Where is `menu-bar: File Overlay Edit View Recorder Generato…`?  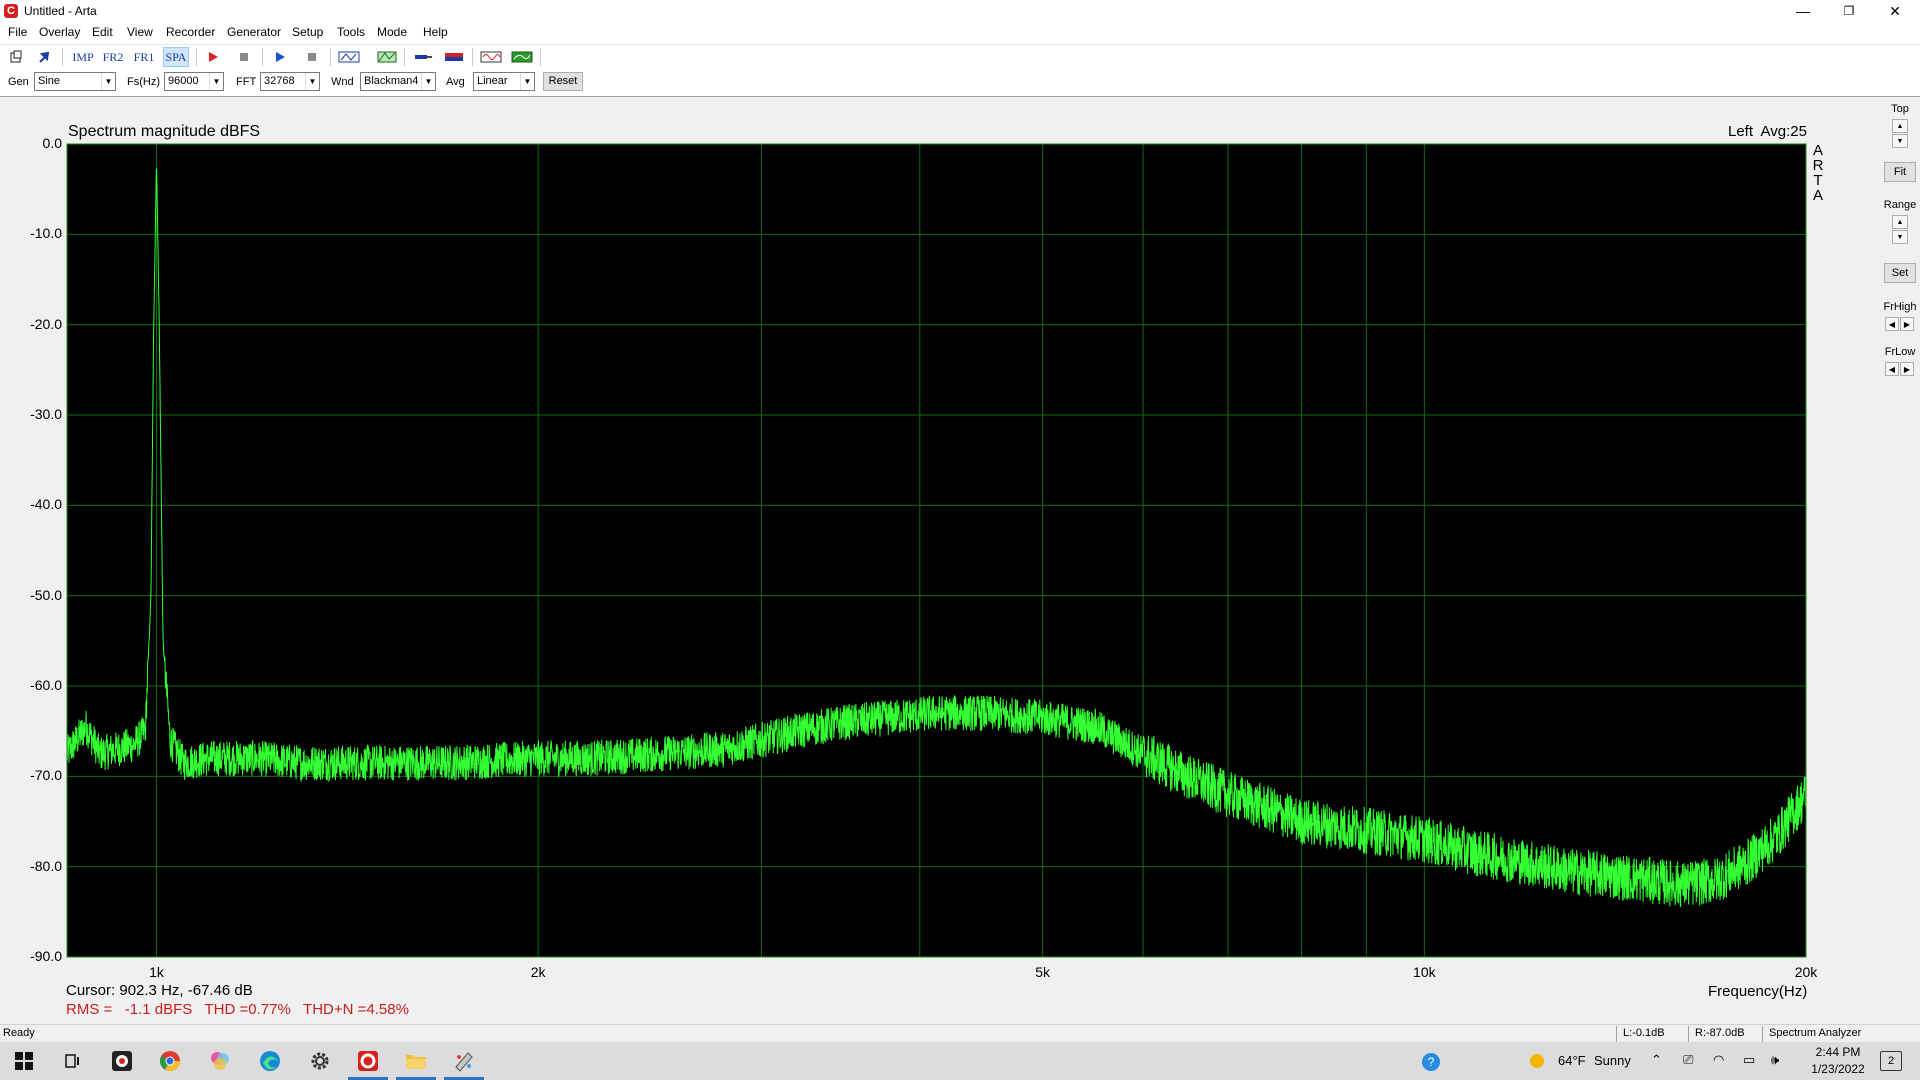
menu-bar: File Overlay Edit View Recorder Generato… is located at coordinates (960, 32).